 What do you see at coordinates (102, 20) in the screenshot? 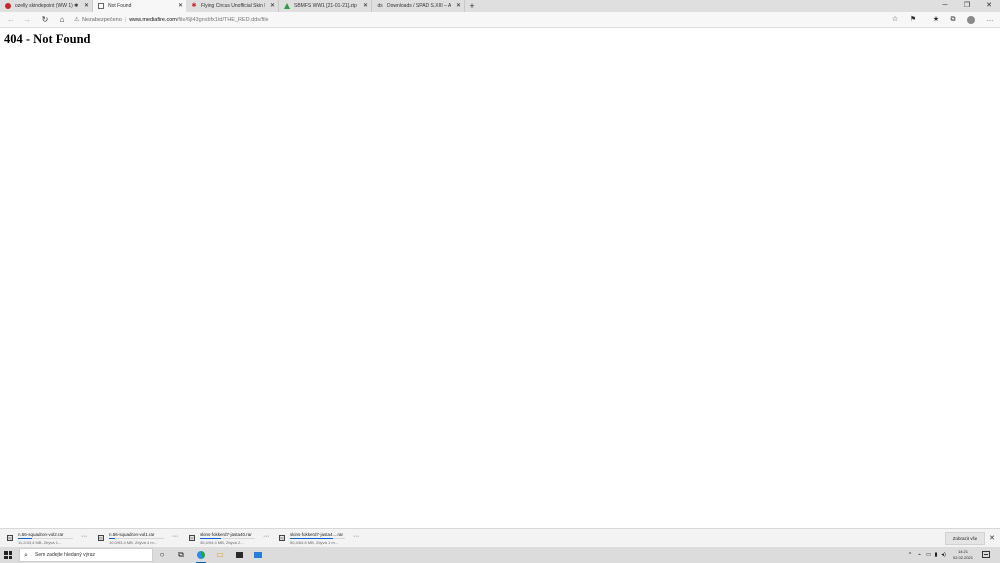
I see `security-label: Nezabezpečeno` at bounding box center [102, 20].